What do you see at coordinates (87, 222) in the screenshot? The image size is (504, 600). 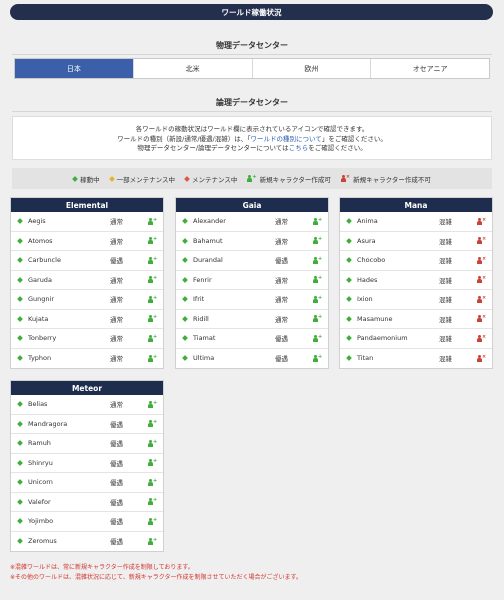 I see `world-row: Aegis 通常 +` at bounding box center [87, 222].